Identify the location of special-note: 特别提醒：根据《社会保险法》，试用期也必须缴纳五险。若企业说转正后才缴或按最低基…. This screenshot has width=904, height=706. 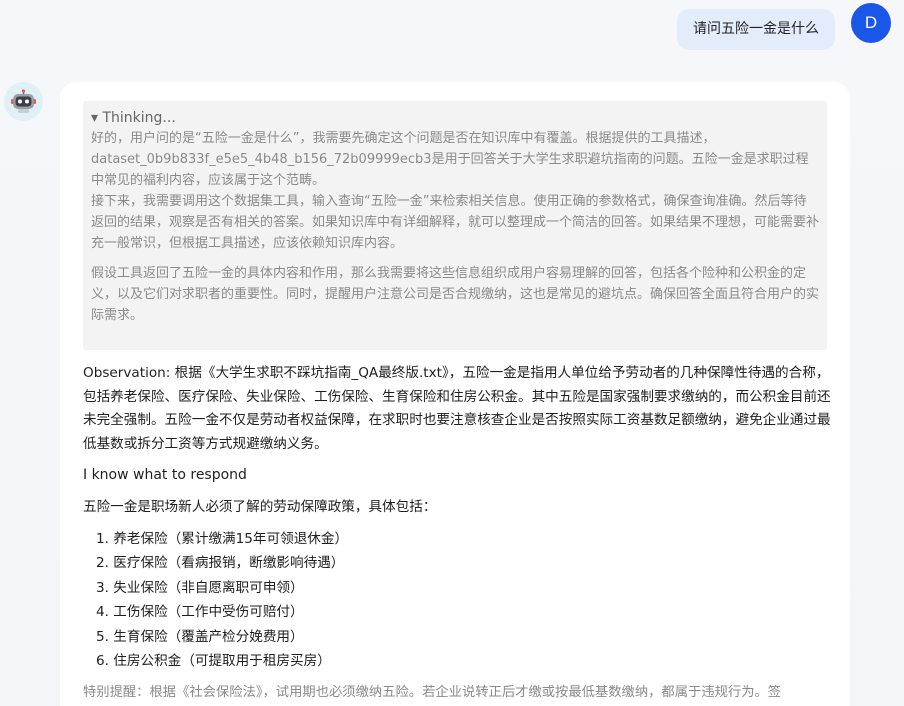
(432, 693).